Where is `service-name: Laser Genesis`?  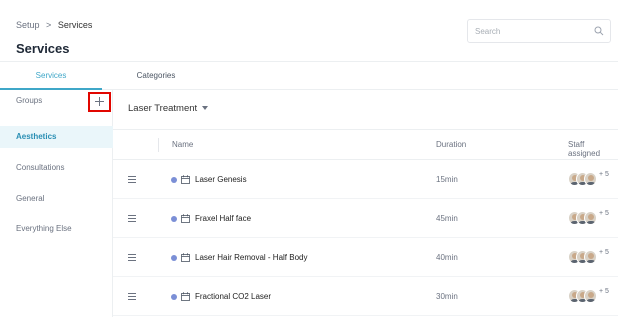 service-name: Laser Genesis is located at coordinates (221, 179).